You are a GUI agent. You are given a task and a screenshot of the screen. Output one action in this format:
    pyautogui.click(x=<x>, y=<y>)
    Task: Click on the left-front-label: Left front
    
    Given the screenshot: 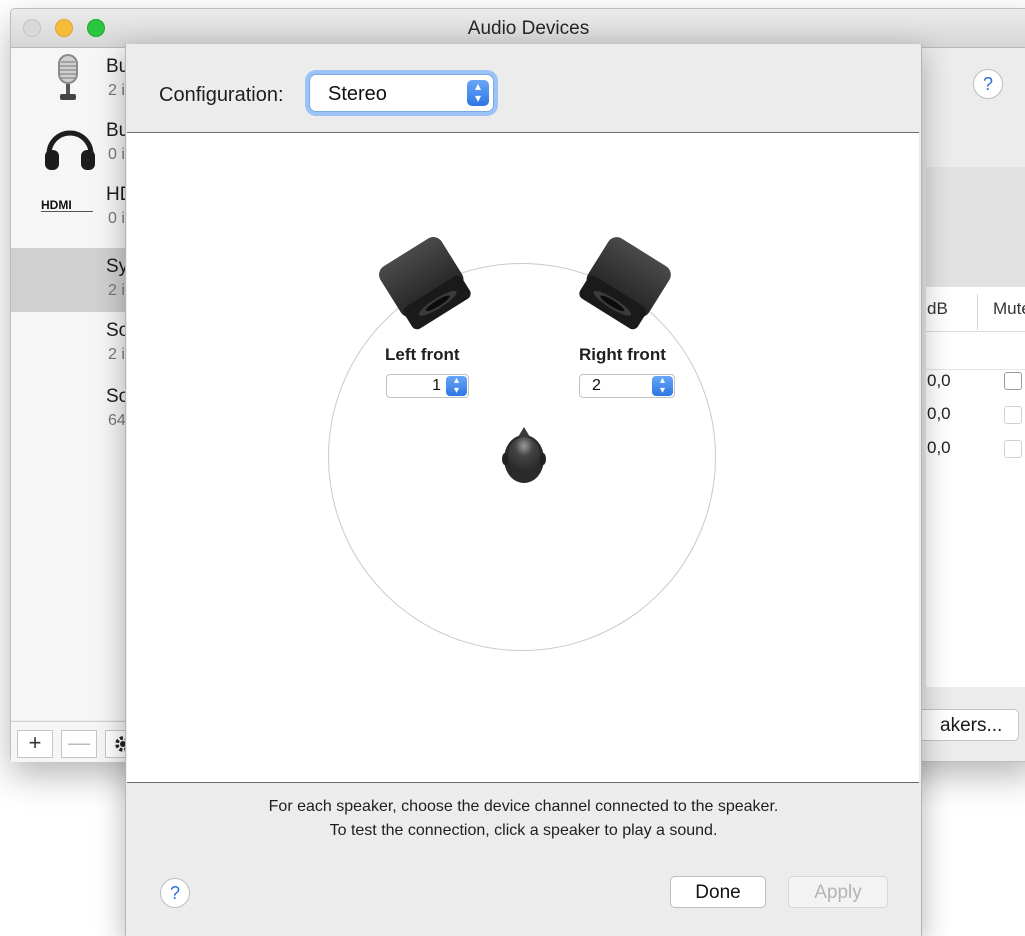 What is the action you would take?
    pyautogui.click(x=422, y=354)
    